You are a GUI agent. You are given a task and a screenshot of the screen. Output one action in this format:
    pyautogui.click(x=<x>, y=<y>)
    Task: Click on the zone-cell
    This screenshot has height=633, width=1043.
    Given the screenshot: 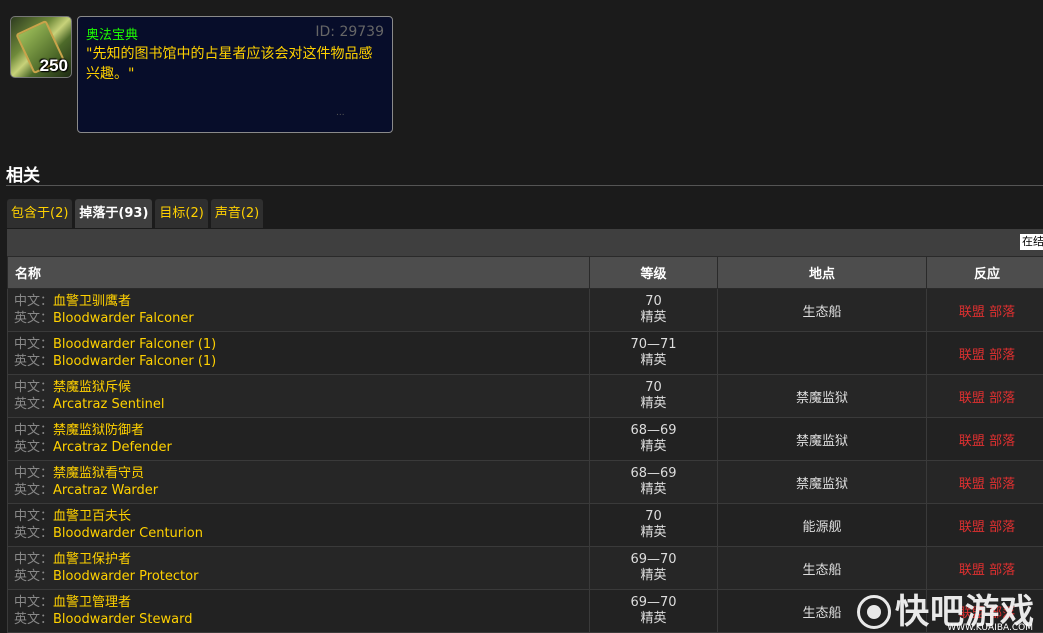 What is the action you would take?
    pyautogui.click(x=822, y=353)
    